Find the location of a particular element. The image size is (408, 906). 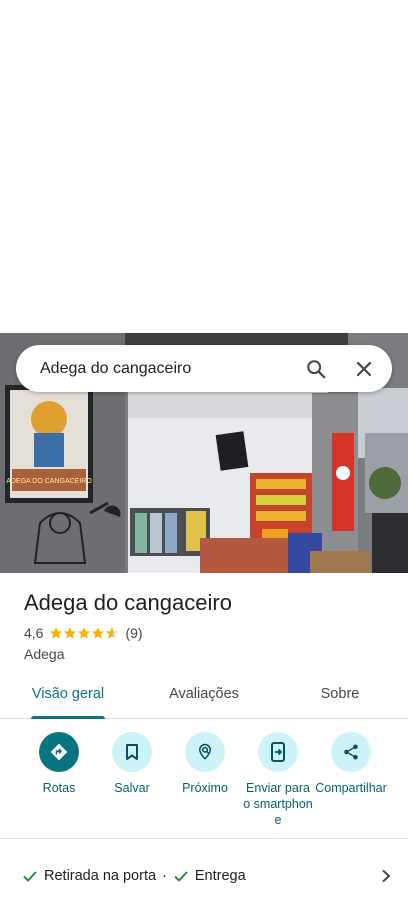

directions-label: Rotas is located at coordinates (59, 788).